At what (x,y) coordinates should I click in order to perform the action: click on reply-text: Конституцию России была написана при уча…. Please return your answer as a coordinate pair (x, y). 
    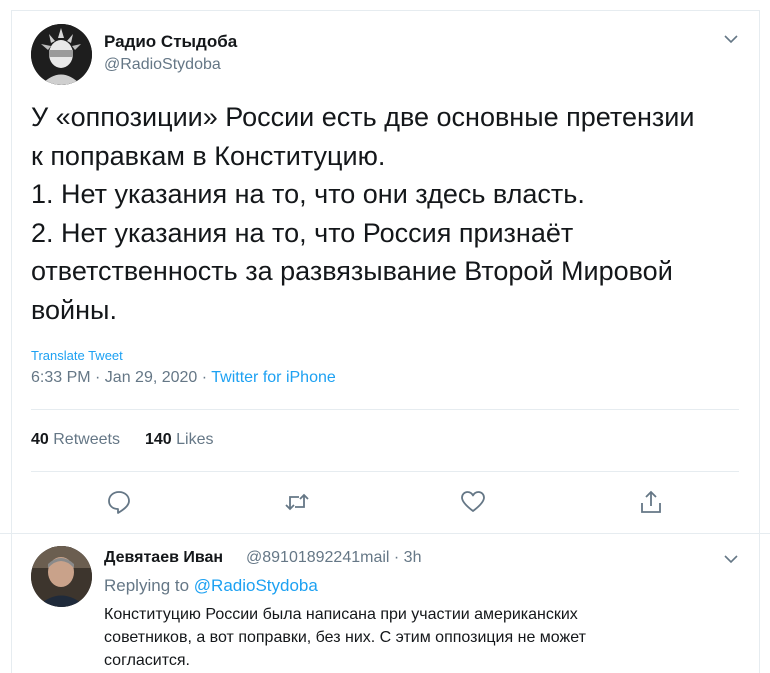
    Looking at the image, I should click on (404, 637).